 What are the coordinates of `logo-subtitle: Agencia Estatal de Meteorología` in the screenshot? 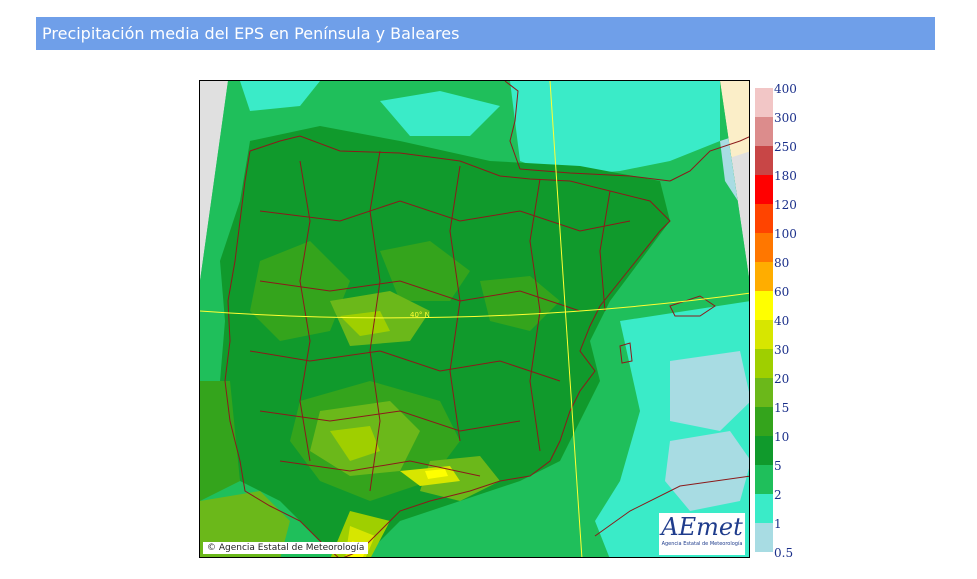 It's located at (702, 544).